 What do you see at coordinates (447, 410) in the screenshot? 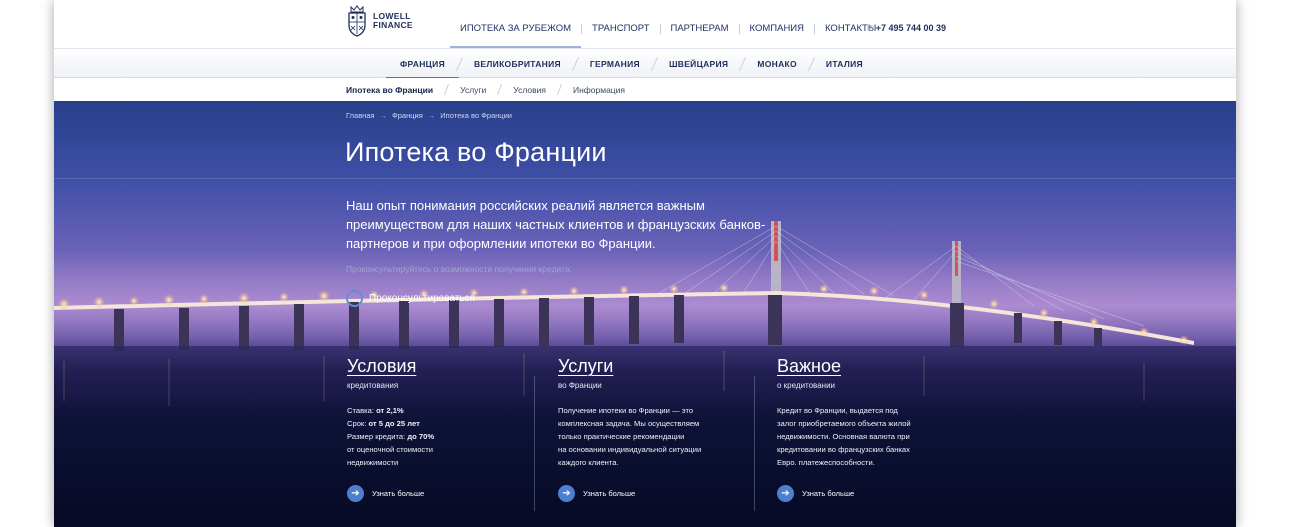
I see `column-line: Ставка: от 2,1%` at bounding box center [447, 410].